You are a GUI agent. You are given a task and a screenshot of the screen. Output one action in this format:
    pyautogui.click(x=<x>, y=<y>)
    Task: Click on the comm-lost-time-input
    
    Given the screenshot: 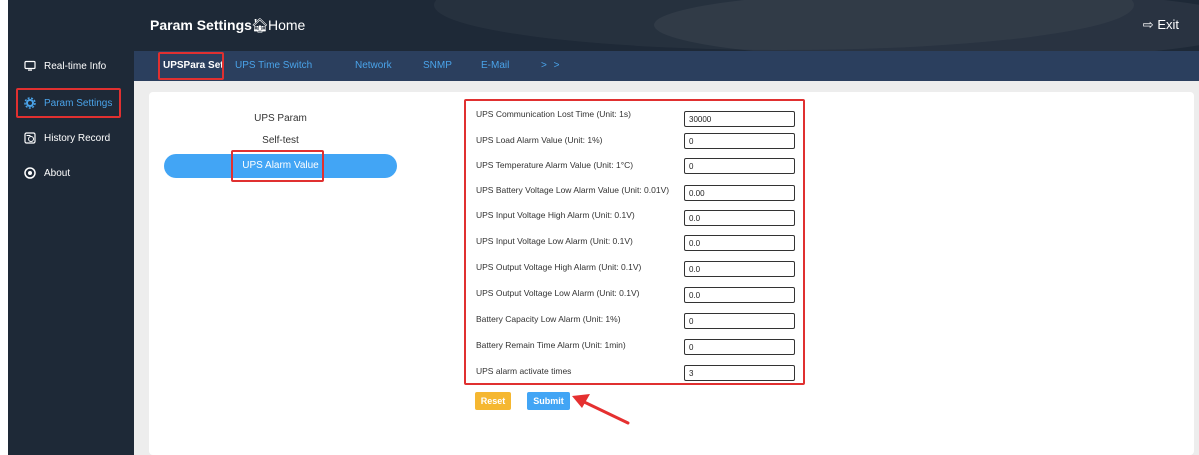 What is the action you would take?
    pyautogui.click(x=739, y=119)
    